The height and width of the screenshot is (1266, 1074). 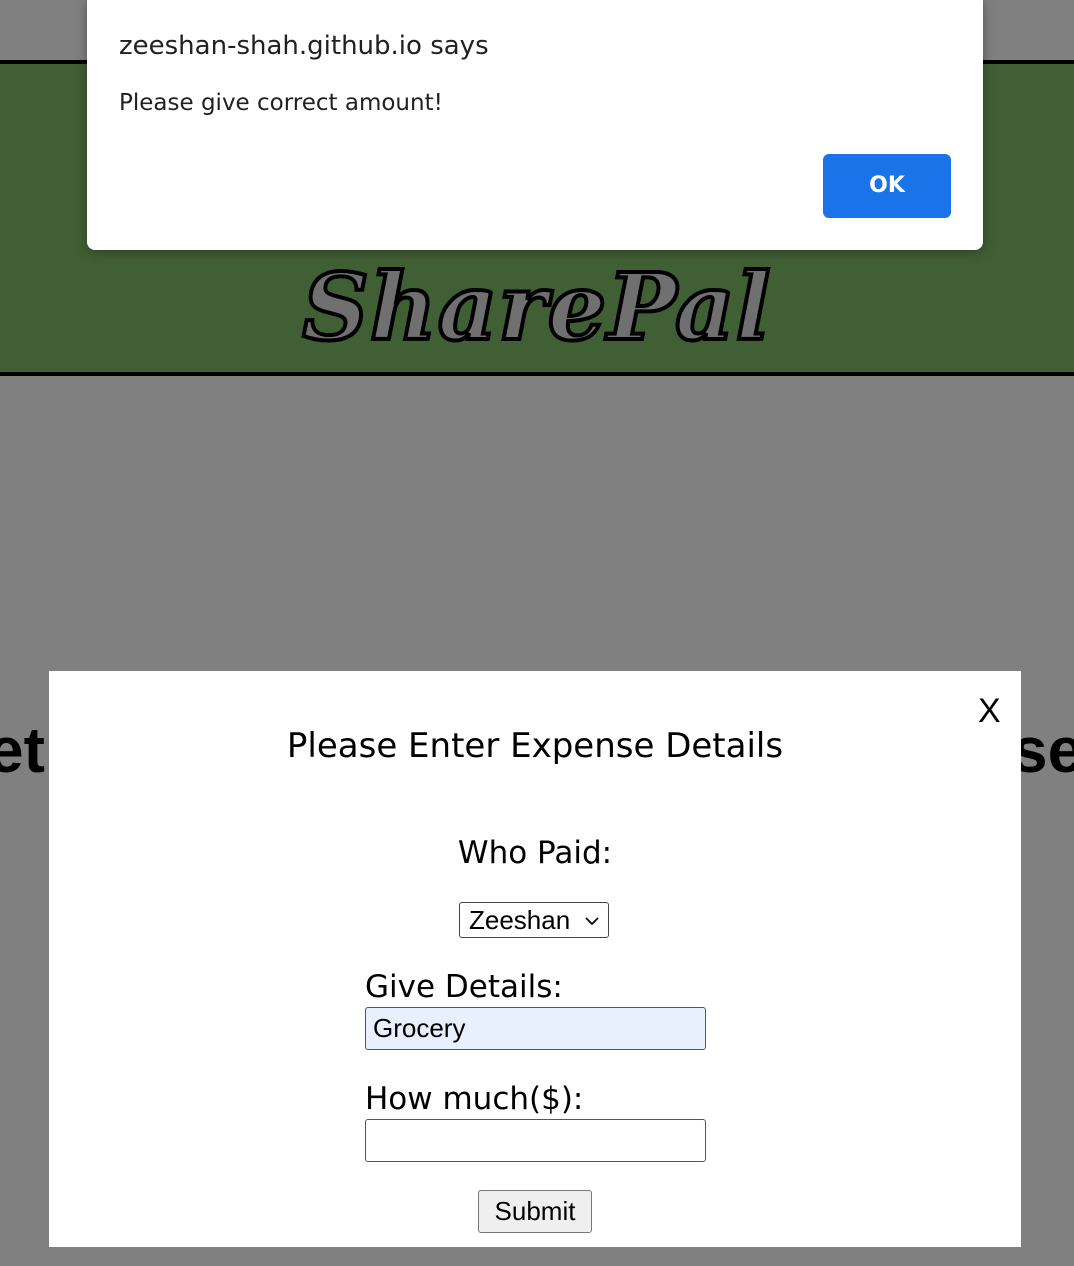 What do you see at coordinates (535, 1140) in the screenshot?
I see `amount-input` at bounding box center [535, 1140].